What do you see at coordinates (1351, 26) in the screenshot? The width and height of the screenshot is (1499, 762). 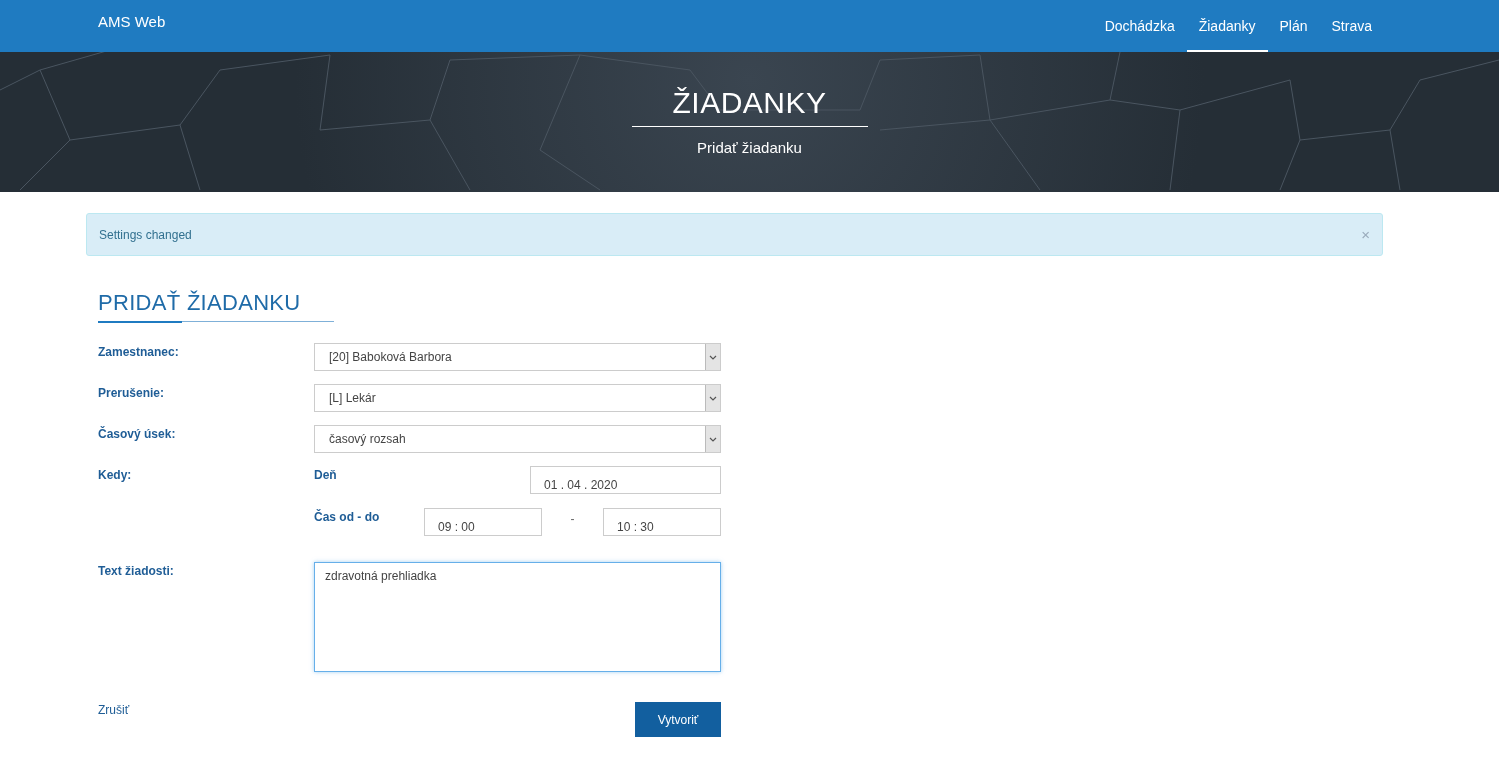 I see `nav-link: Strava` at bounding box center [1351, 26].